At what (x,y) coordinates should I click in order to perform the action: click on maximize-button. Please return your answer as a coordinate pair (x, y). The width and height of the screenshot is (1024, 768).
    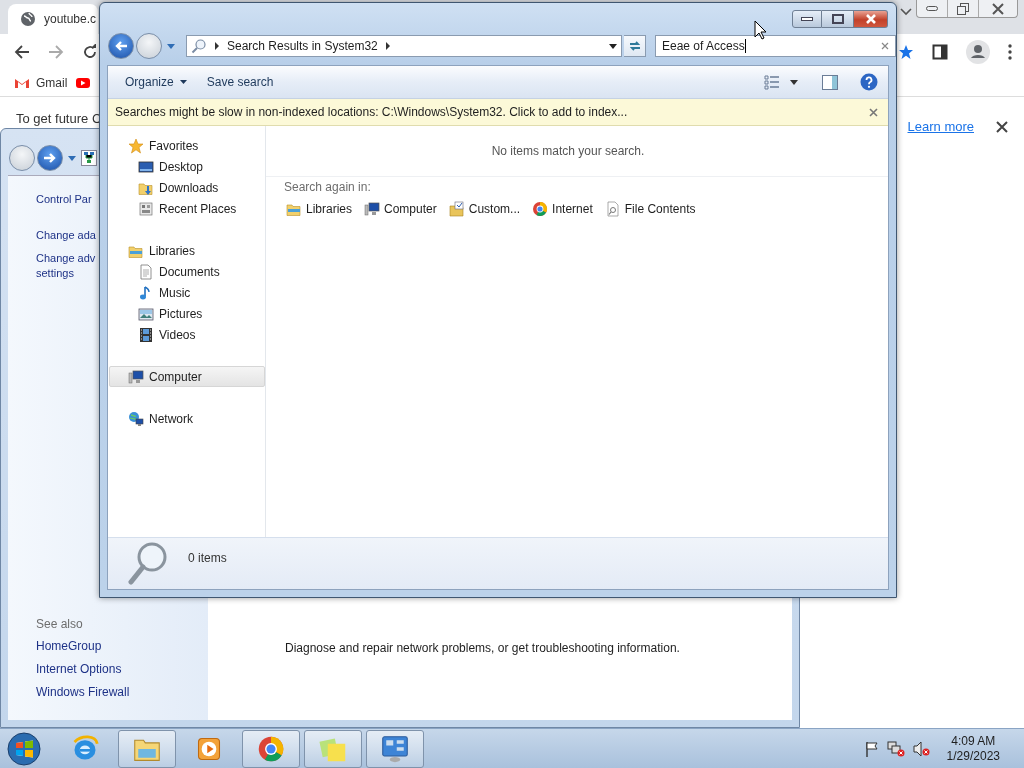
    Looking at the image, I should click on (838, 19).